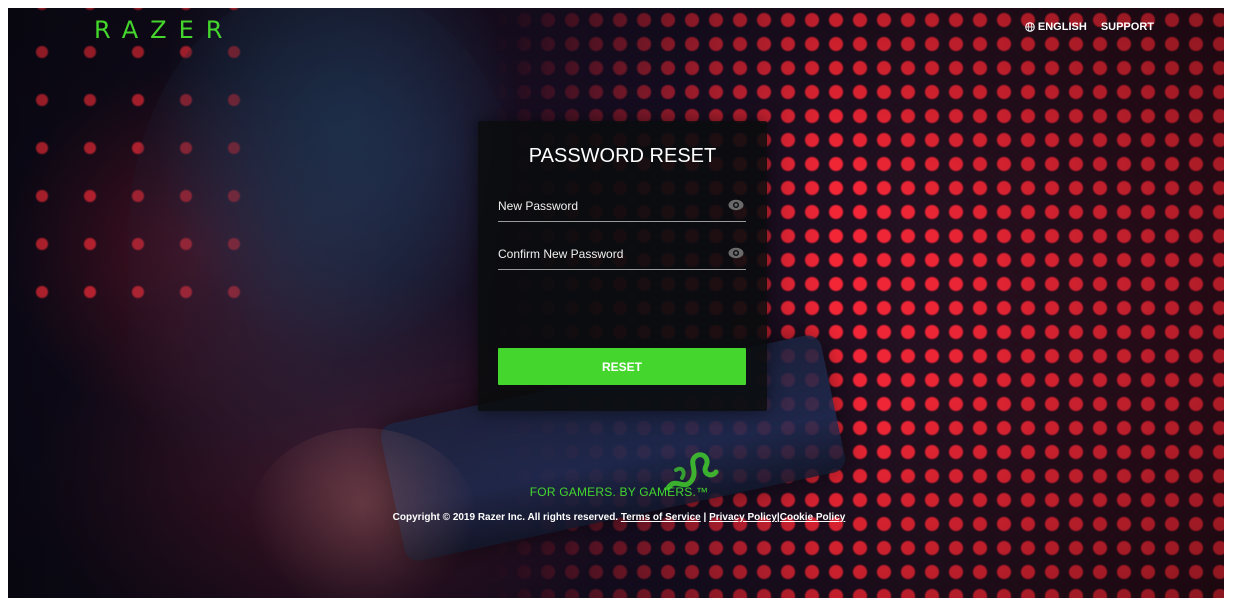 The width and height of the screenshot is (1238, 606). What do you see at coordinates (608, 254) in the screenshot?
I see `confirm-password-input` at bounding box center [608, 254].